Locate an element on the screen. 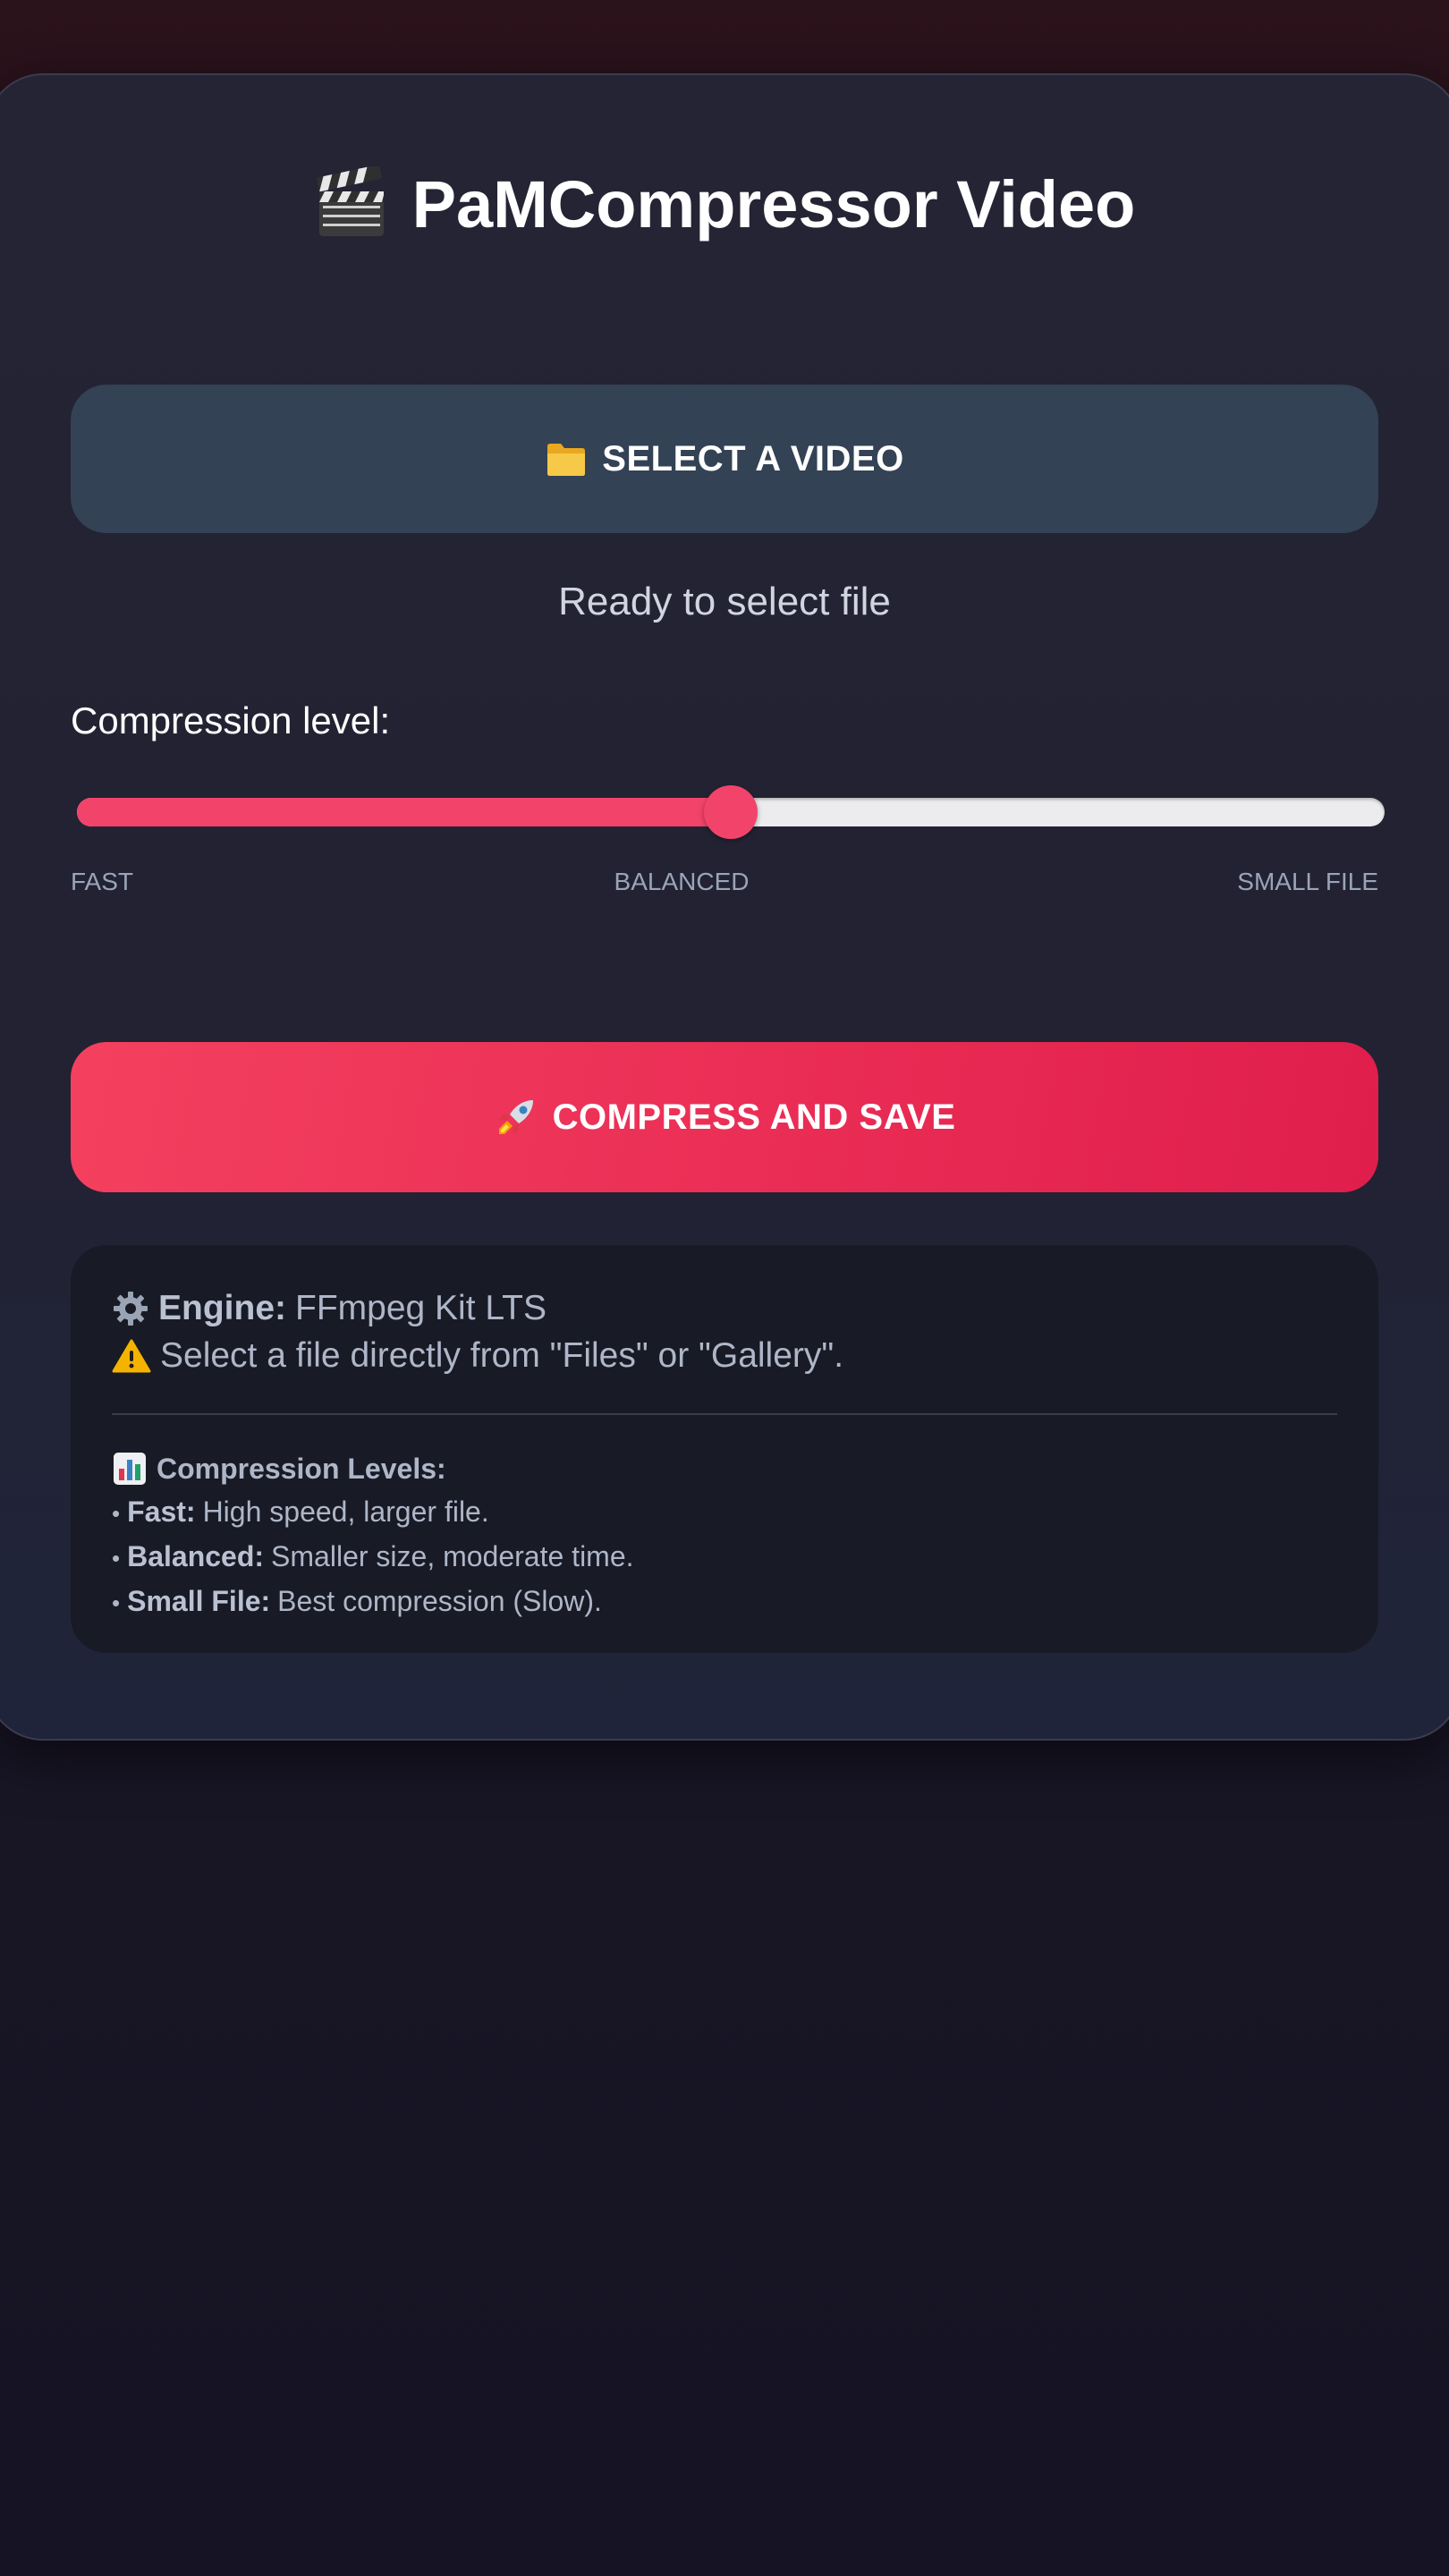 Image resolution: width=1449 pixels, height=2576 pixels. app-title-text: PaMCompressor Video is located at coordinates (773, 204).